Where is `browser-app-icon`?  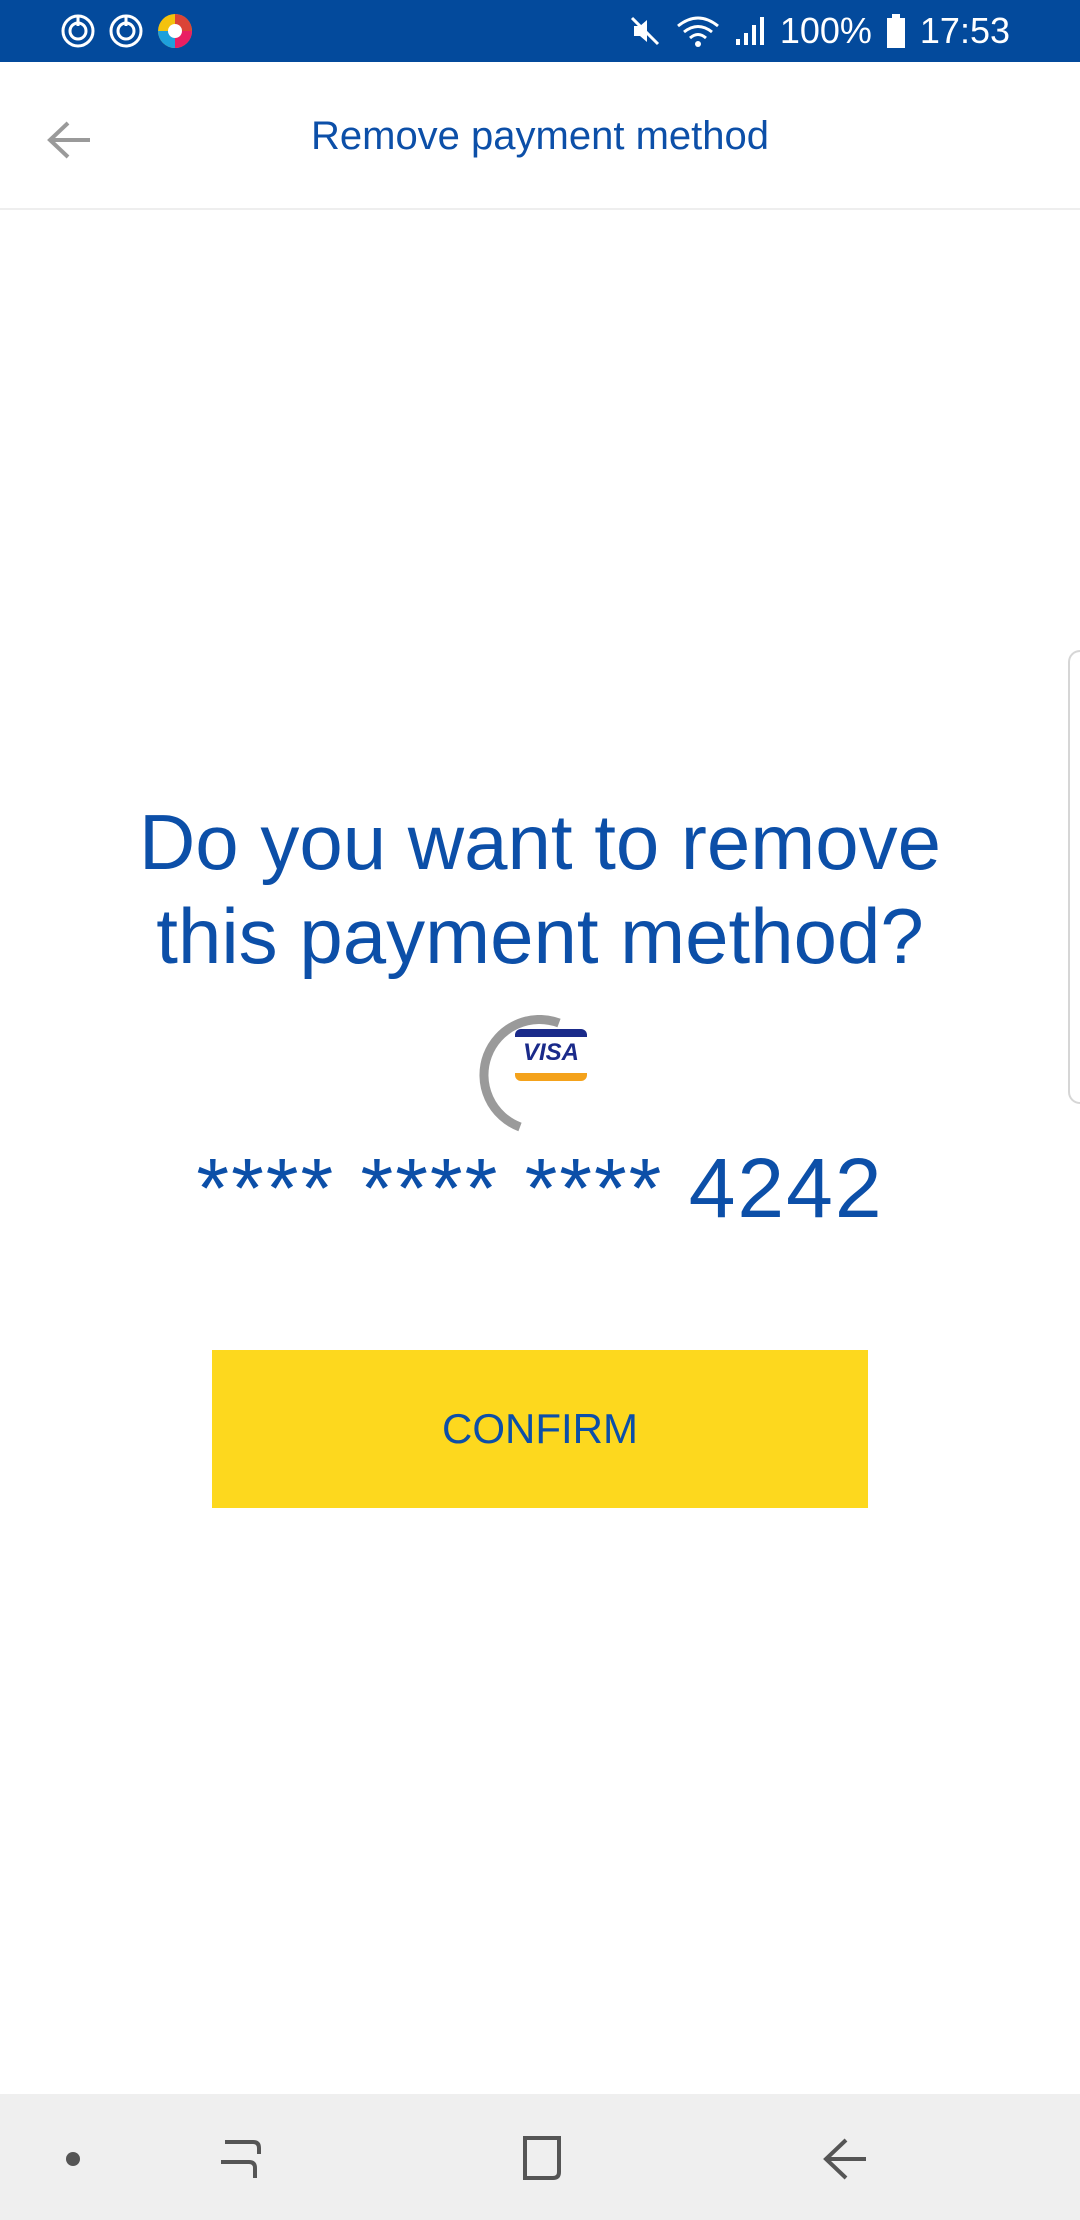
browser-app-icon is located at coordinates (175, 31).